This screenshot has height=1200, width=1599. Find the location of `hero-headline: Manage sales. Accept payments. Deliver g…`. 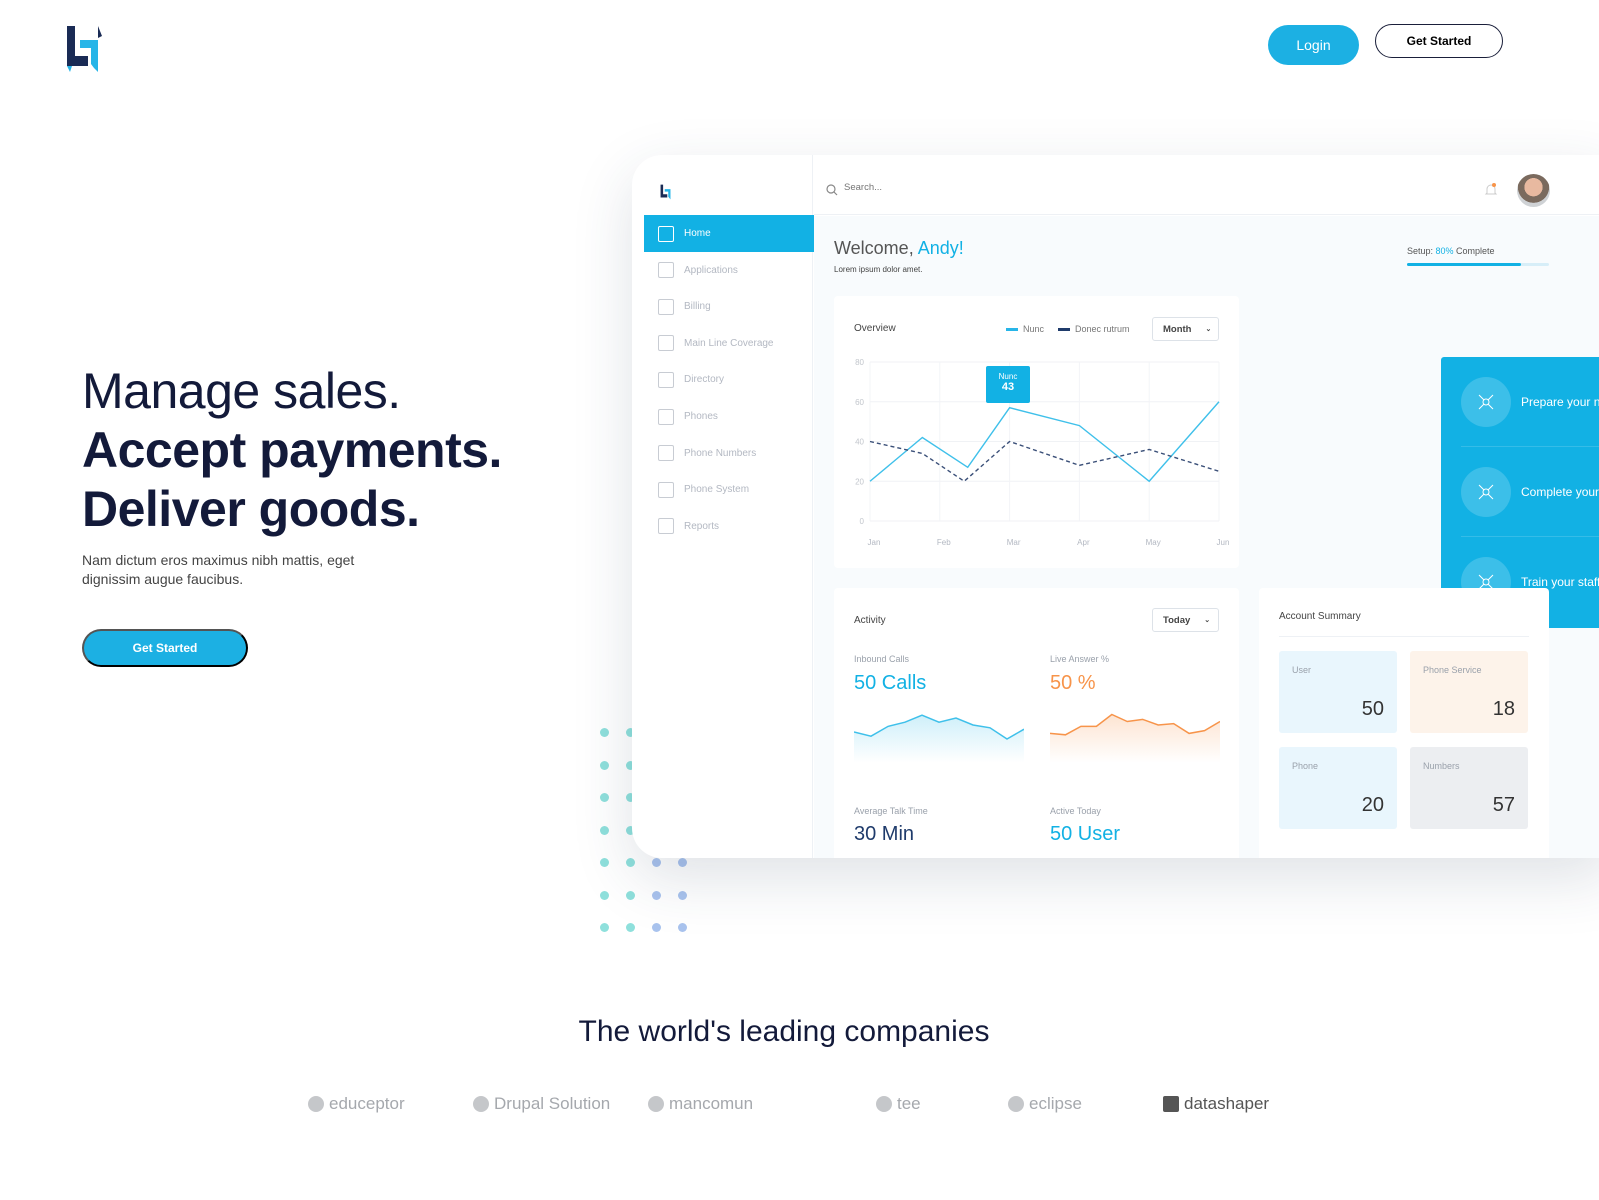

hero-headline: Manage sales. Accept payments. Deliver g… is located at coordinates (292, 450).